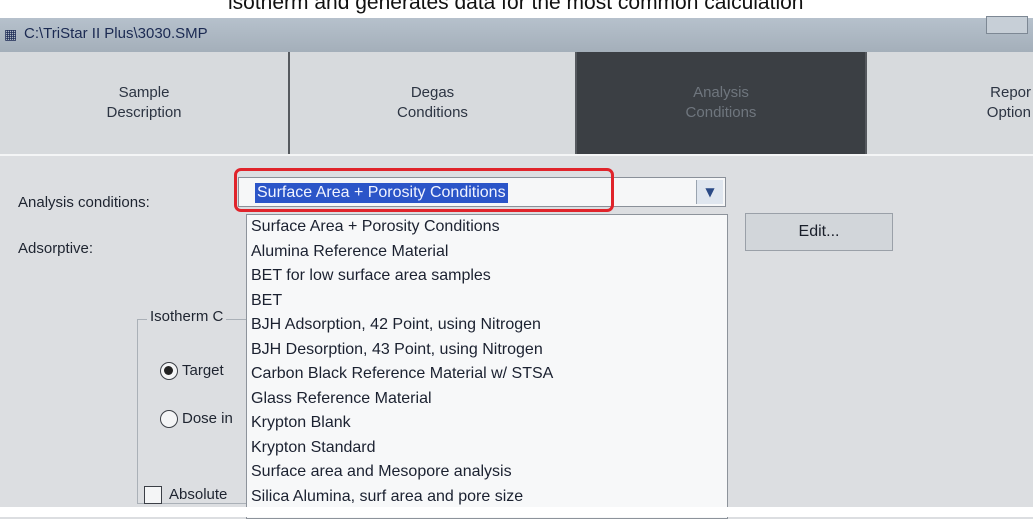 Image resolution: width=1033 pixels, height=519 pixels. Describe the element at coordinates (487, 472) in the screenshot. I see `dropdown-option: Surface area and Mesopore analysis` at that location.